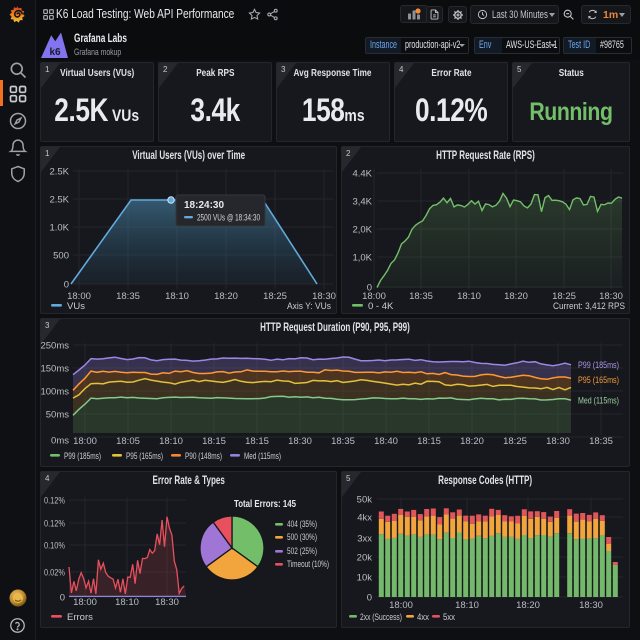  I want to click on svg-text: VUs, so click(76, 306).